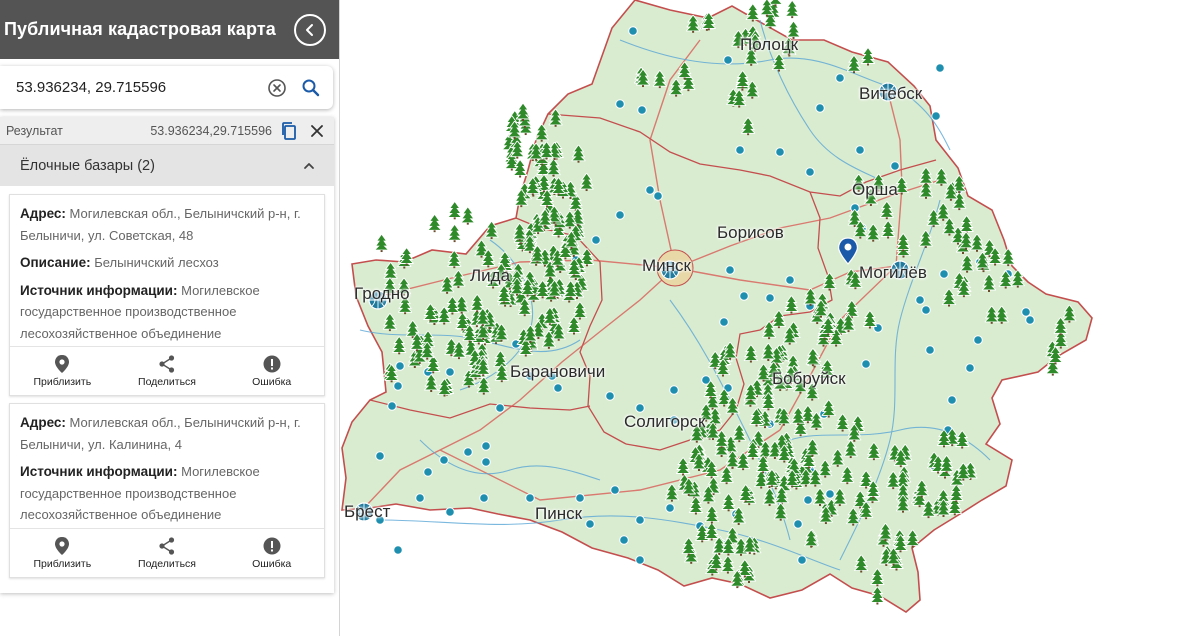  What do you see at coordinates (277, 88) in the screenshot?
I see `clear-search-button` at bounding box center [277, 88].